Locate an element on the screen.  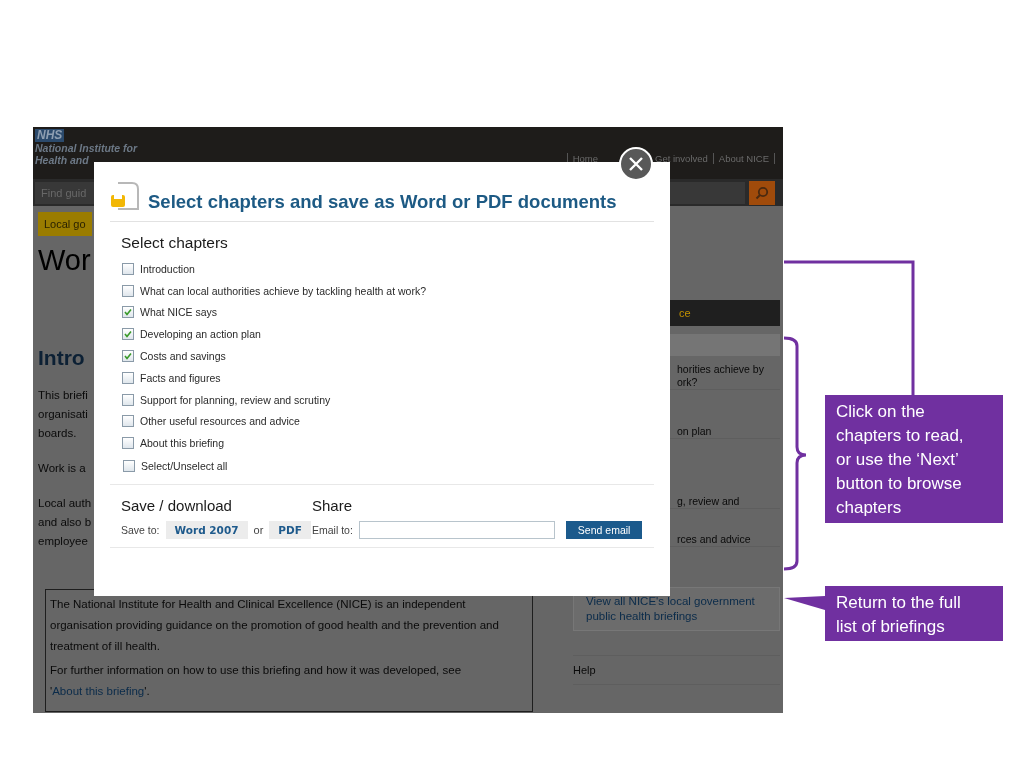
paragraph-text: Work is a is located at coordinates (62, 468).